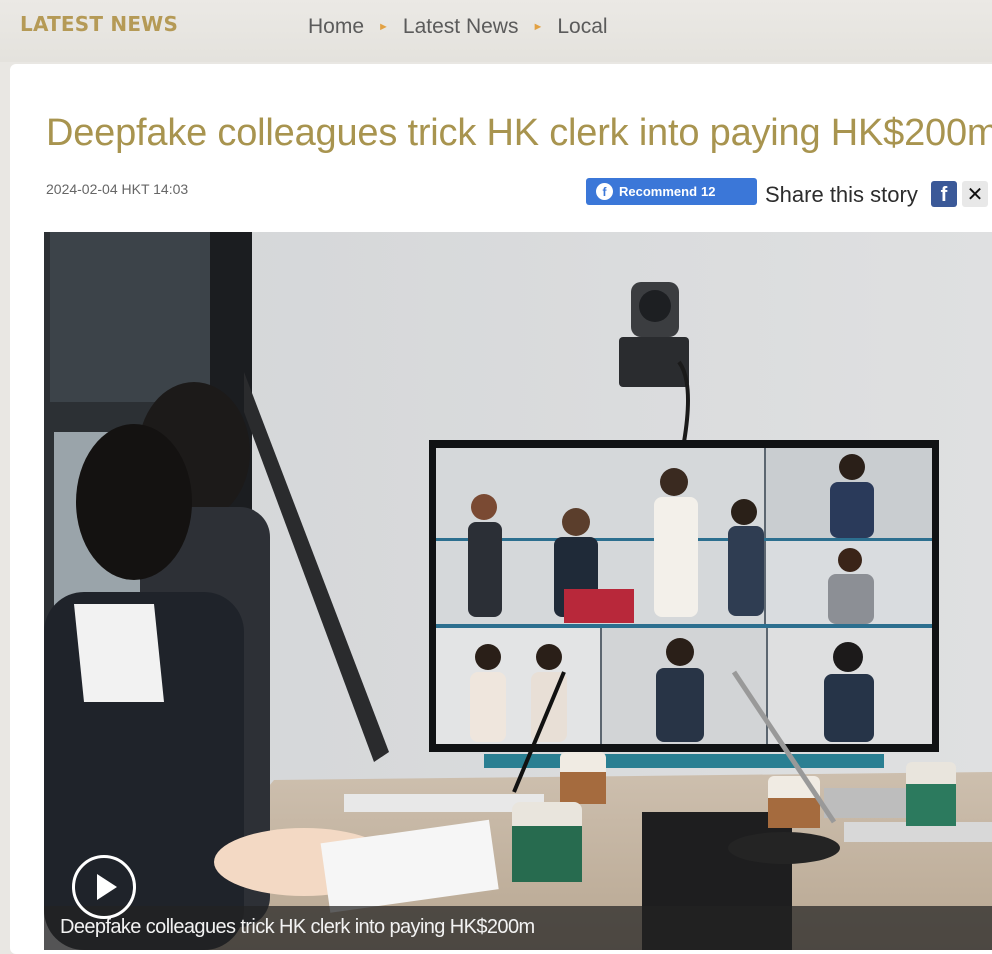 The height and width of the screenshot is (954, 992). I want to click on facebook-icon: f, so click(604, 191).